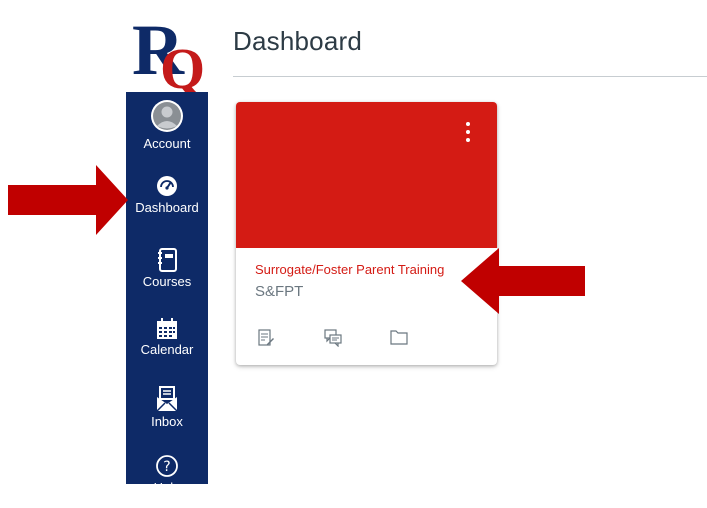 Image resolution: width=707 pixels, height=508 pixels. I want to click on discussions-icon, so click(333, 340).